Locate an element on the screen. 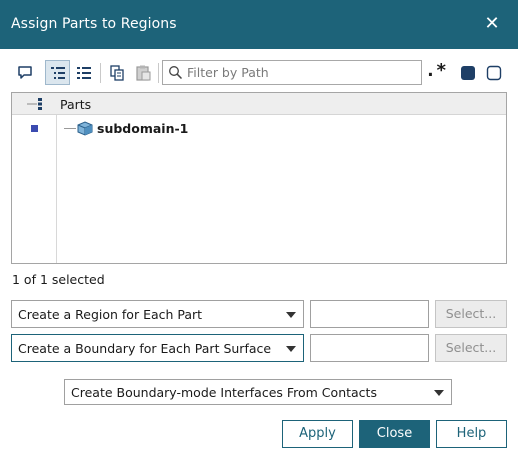 The width and height of the screenshot is (518, 459). selection-status: 1 of 1 selected is located at coordinates (58, 279).